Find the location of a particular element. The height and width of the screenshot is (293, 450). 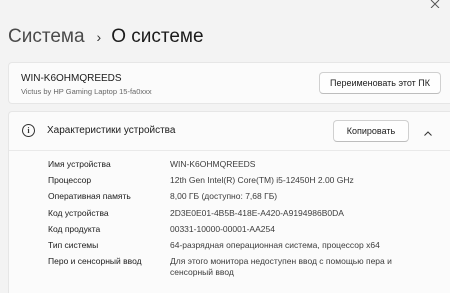

window-close-icon is located at coordinates (436, 5).